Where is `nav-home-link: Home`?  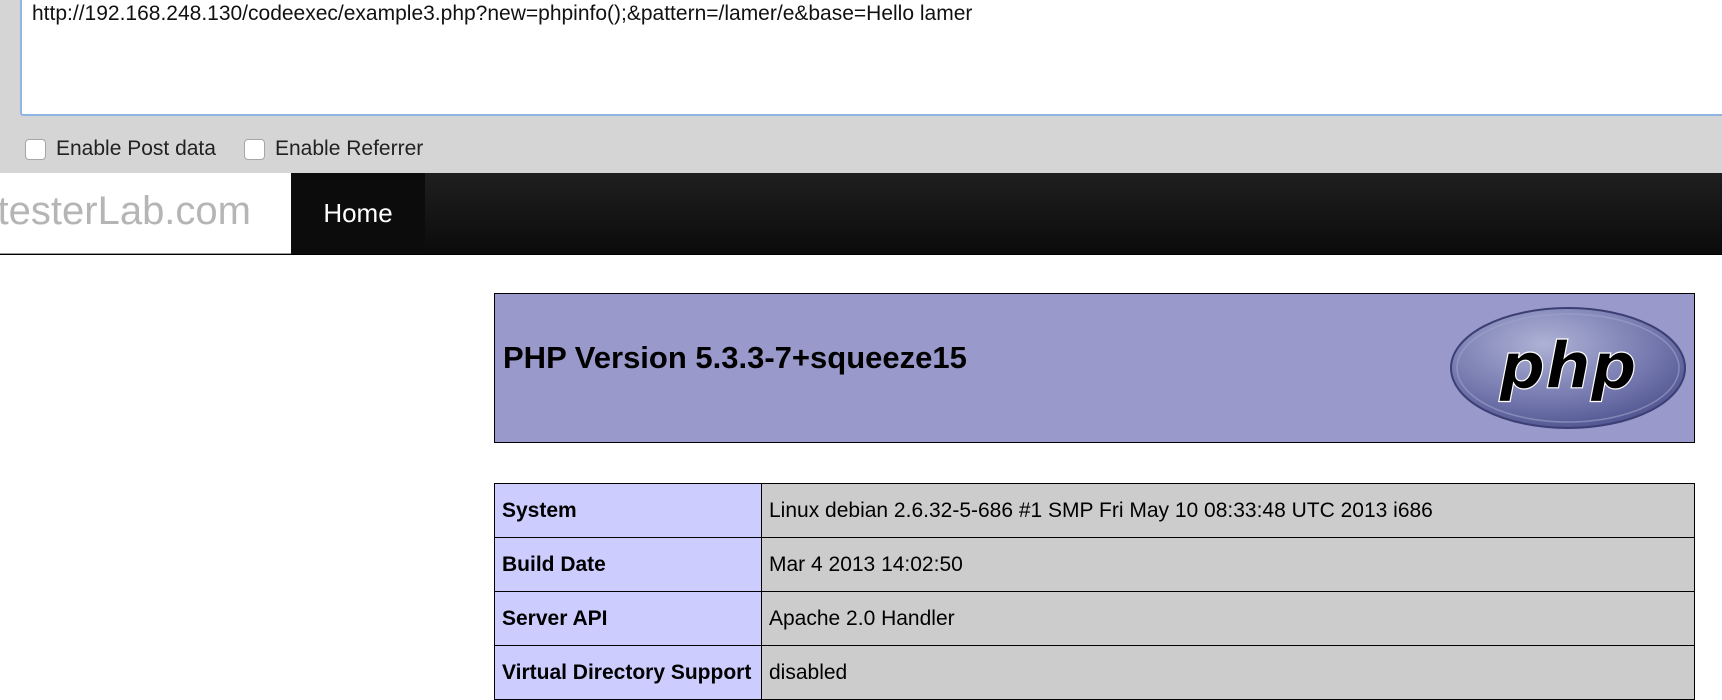
nav-home-link: Home is located at coordinates (358, 213).